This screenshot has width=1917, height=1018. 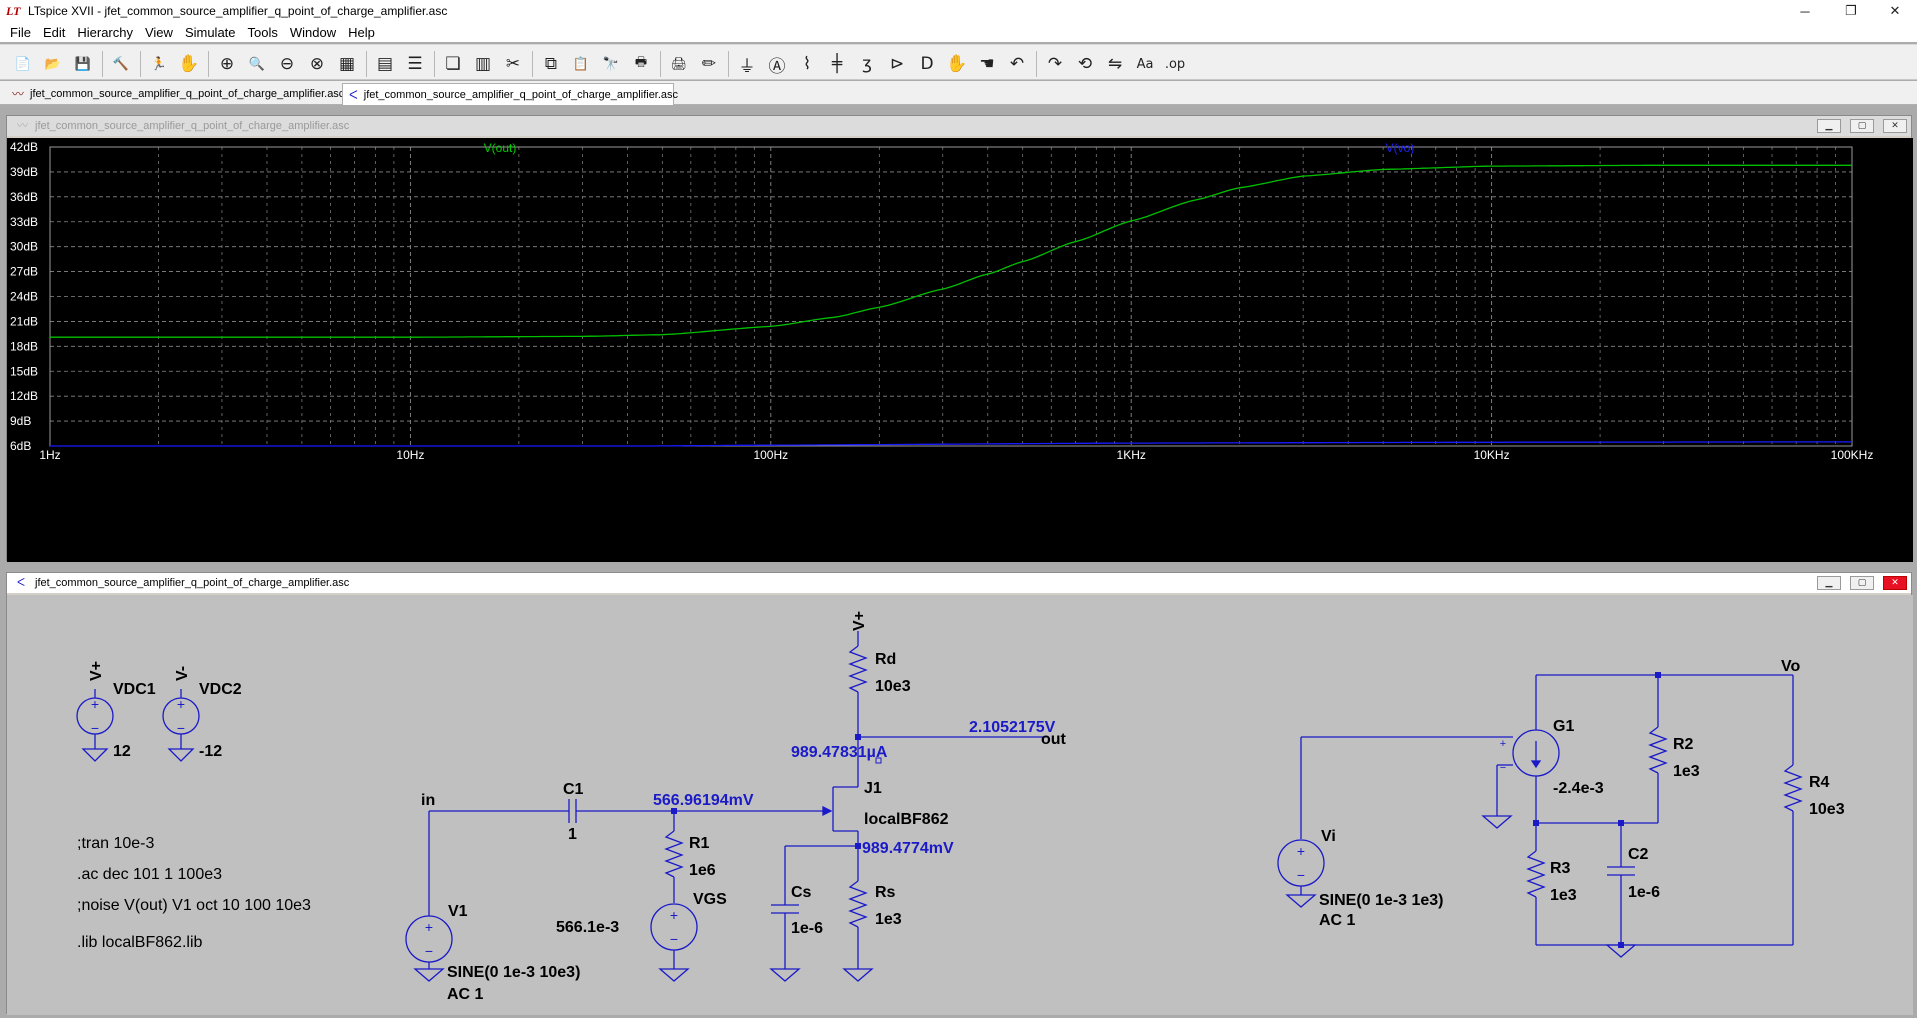 I want to click on control-panel-icon: 🔨, so click(x=121, y=64).